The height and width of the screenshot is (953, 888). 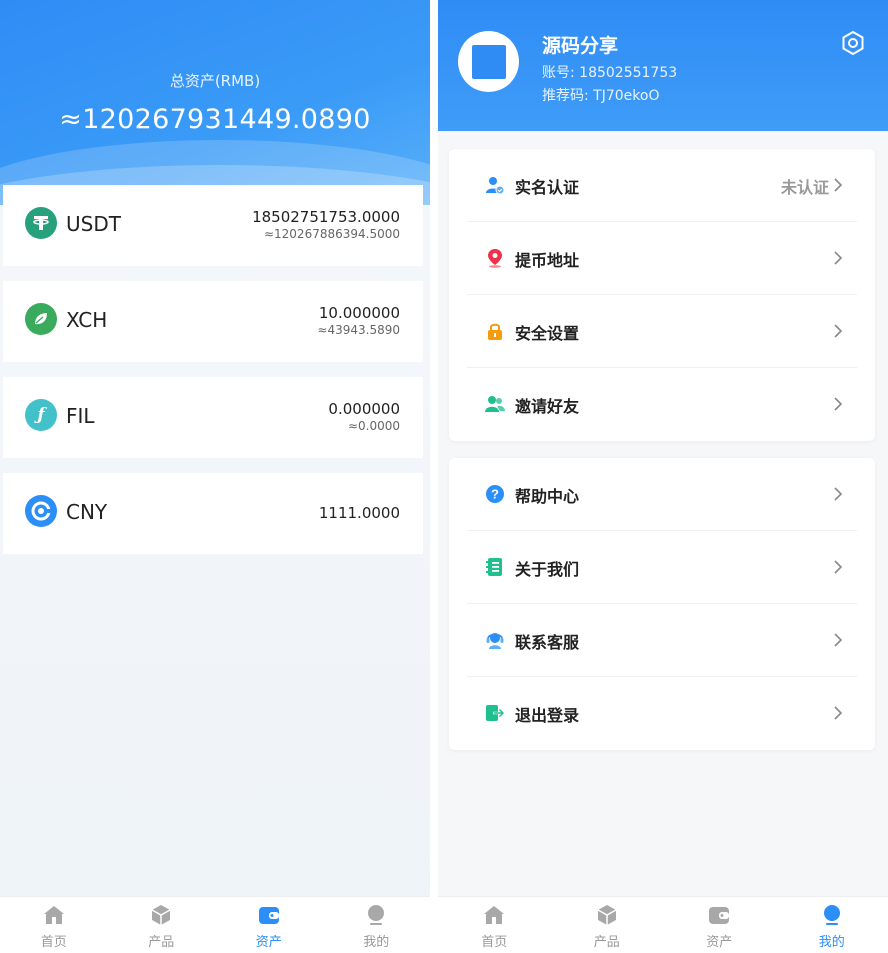 I want to click on location-pin-icon, so click(x=495, y=258).